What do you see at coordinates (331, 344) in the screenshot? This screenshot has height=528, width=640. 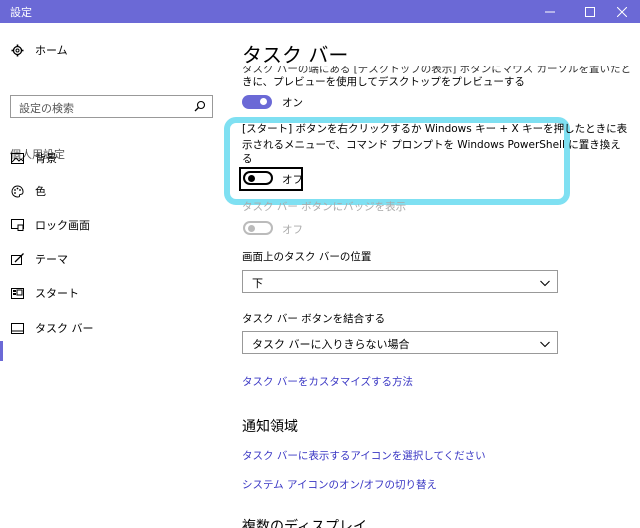 I see `combine-value: タスク バーに入りきらない場合` at bounding box center [331, 344].